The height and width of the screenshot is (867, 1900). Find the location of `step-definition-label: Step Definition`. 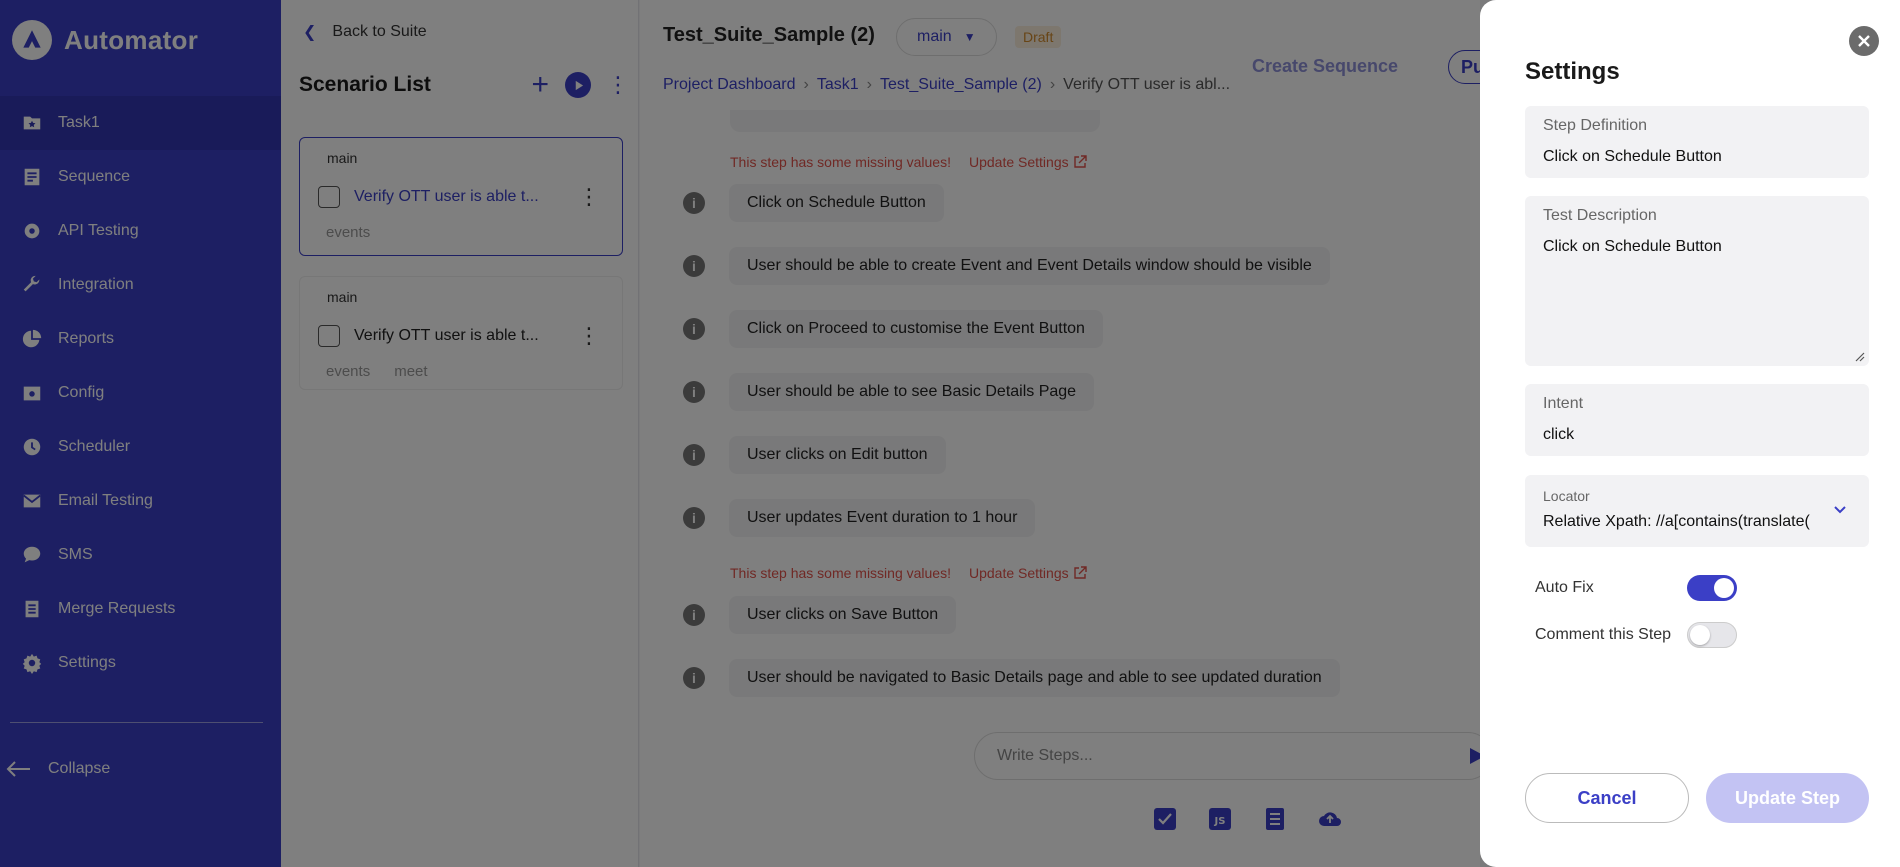

step-definition-label: Step Definition is located at coordinates (1595, 125).